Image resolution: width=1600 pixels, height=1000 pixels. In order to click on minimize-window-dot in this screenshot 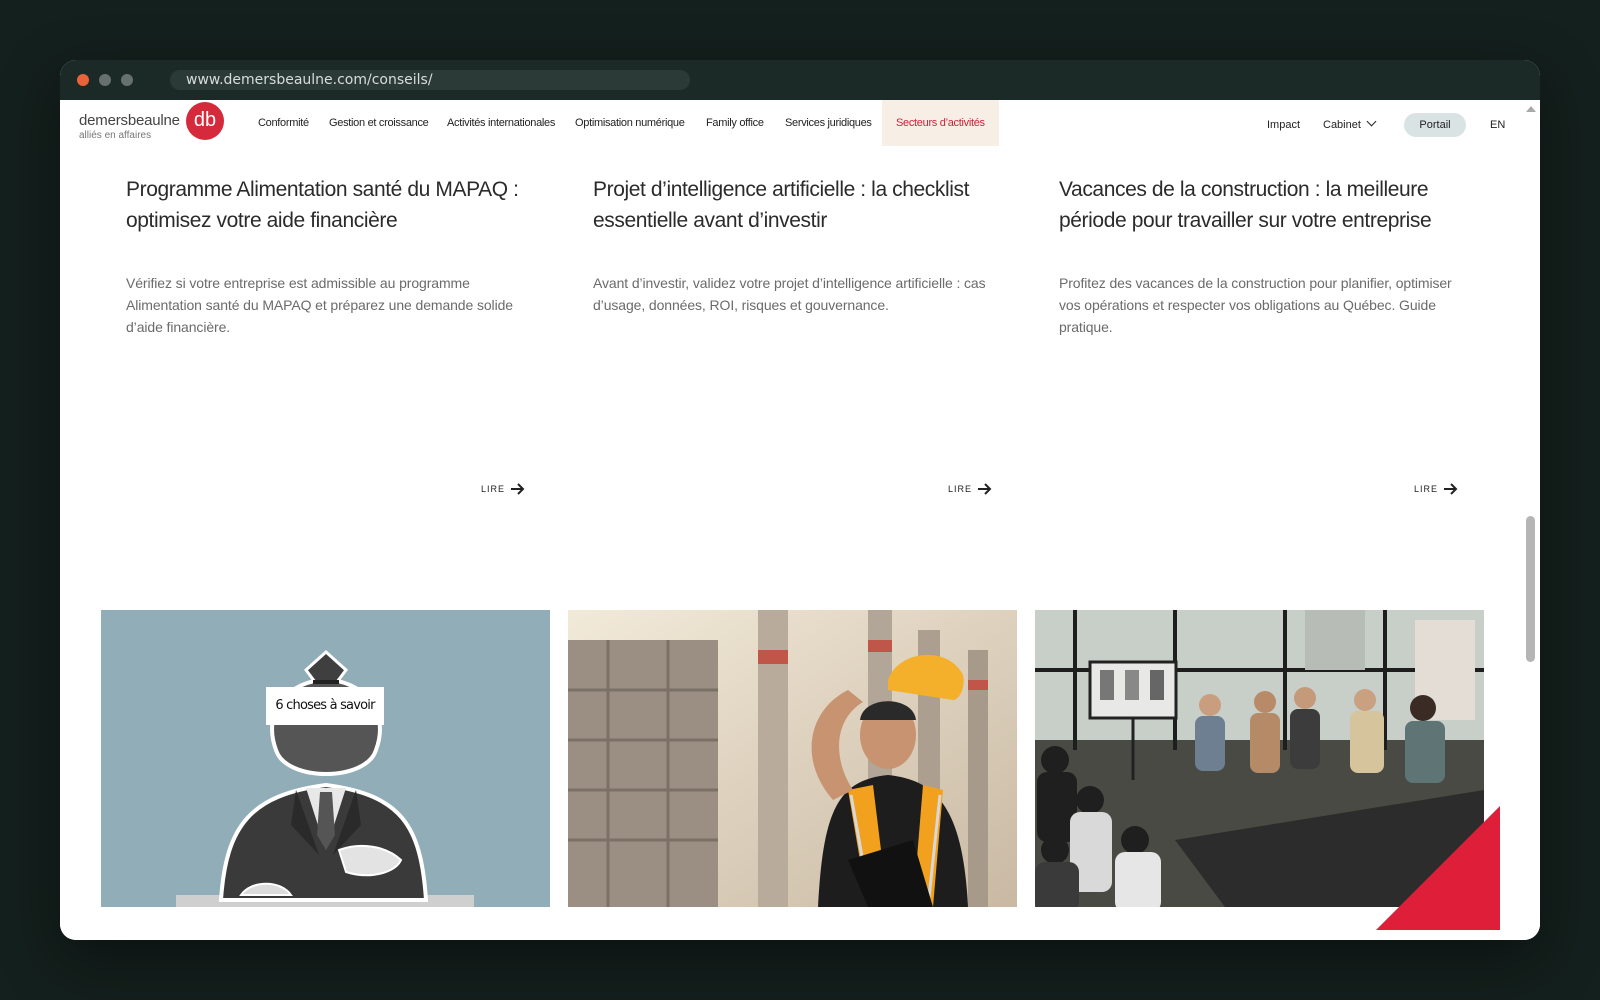, I will do `click(105, 80)`.